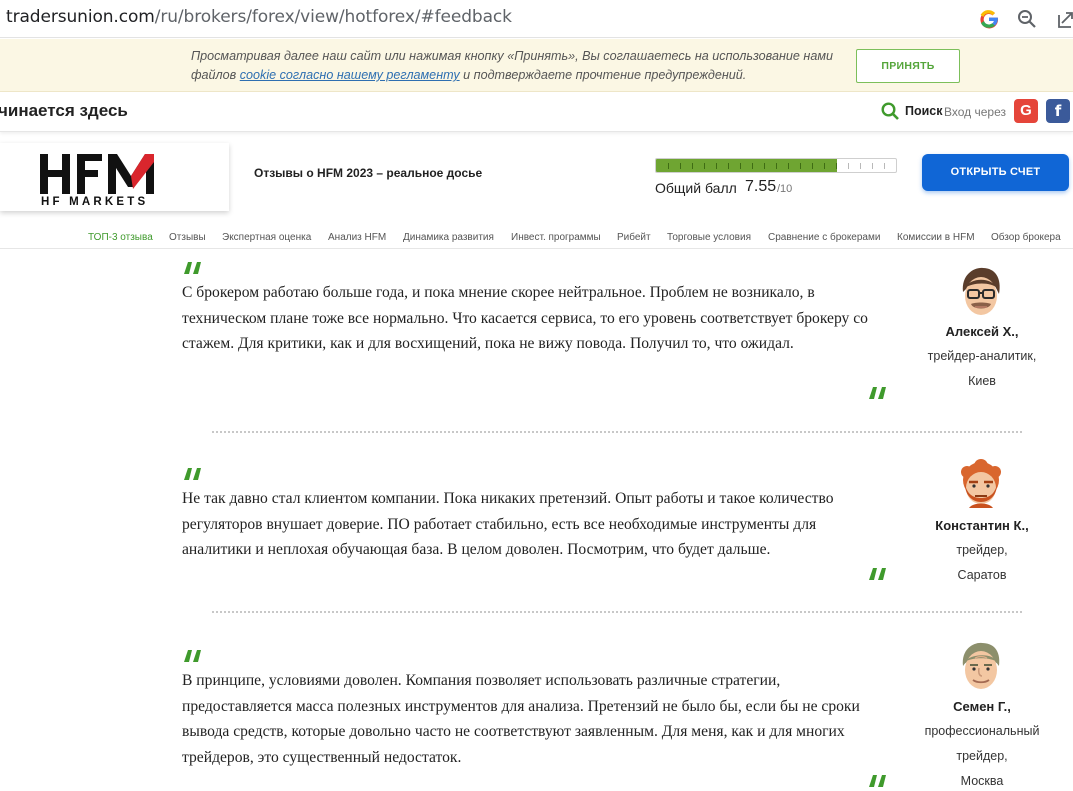 Image resolution: width=1073 pixels, height=791 pixels. I want to click on url-host: tradersunion.com, so click(80, 17).